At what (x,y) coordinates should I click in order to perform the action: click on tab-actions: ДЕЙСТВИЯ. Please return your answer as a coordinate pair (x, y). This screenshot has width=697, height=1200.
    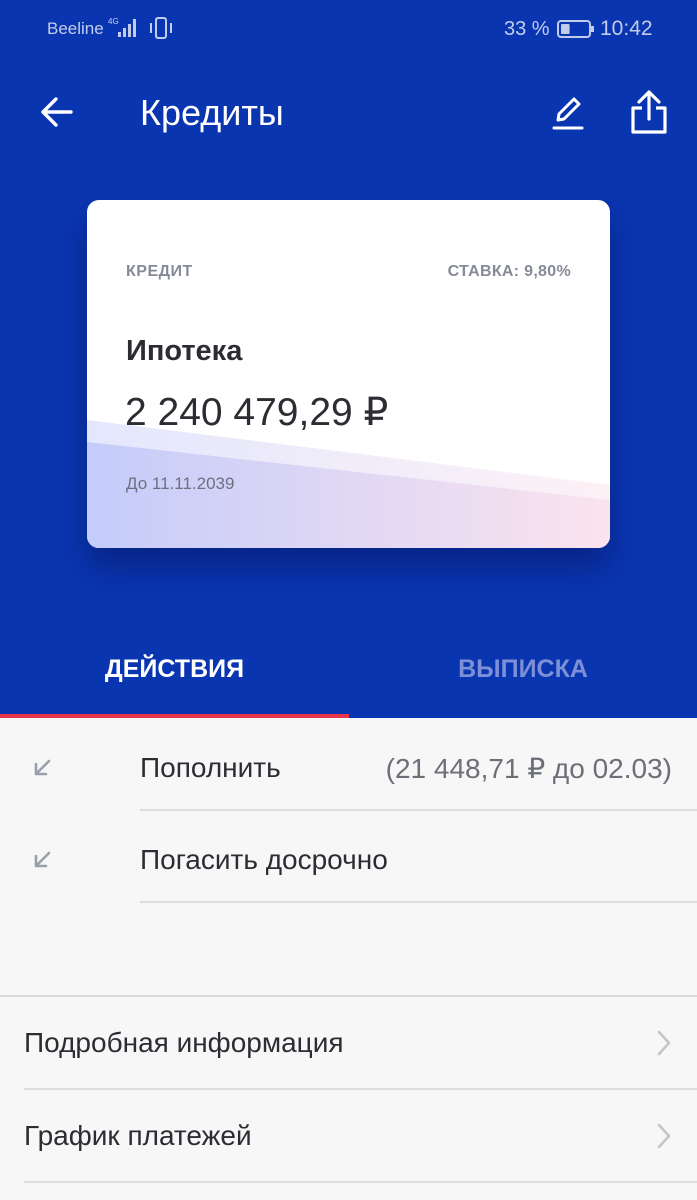
    Looking at the image, I should click on (174, 675).